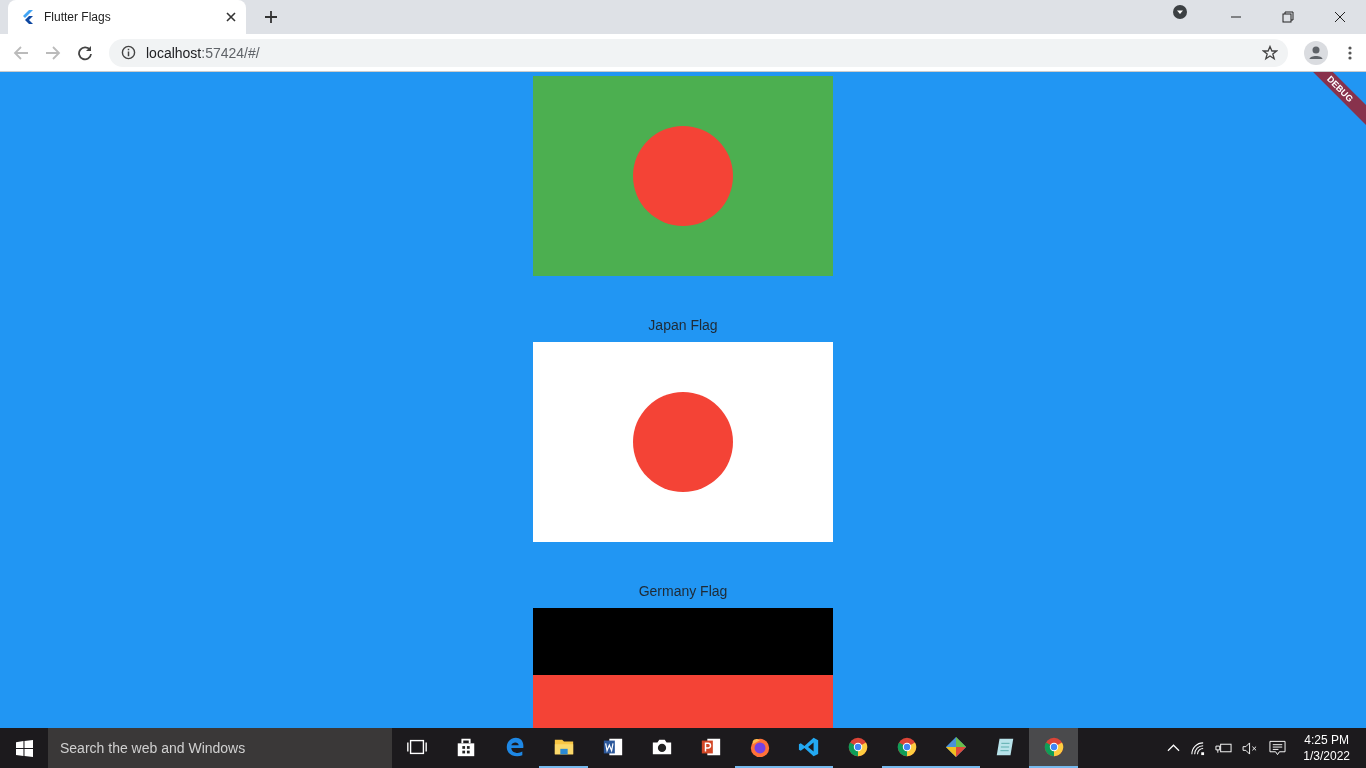  What do you see at coordinates (759, 747) in the screenshot?
I see `firefox-icon` at bounding box center [759, 747].